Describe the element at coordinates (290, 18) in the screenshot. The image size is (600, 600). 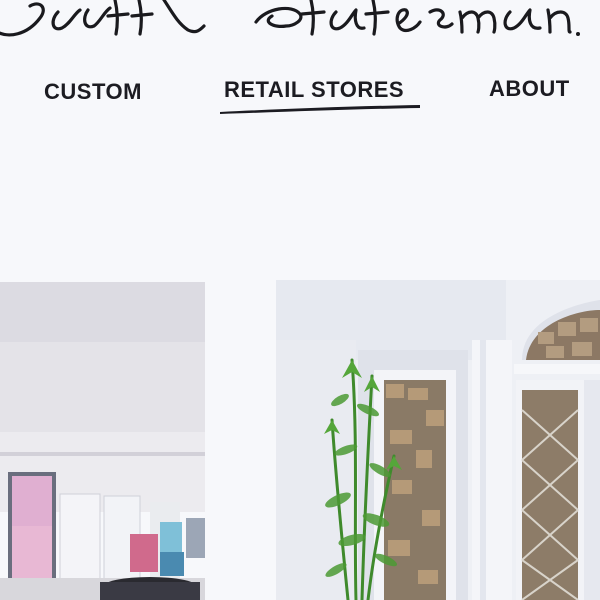
I see `brand-logo-script` at that location.